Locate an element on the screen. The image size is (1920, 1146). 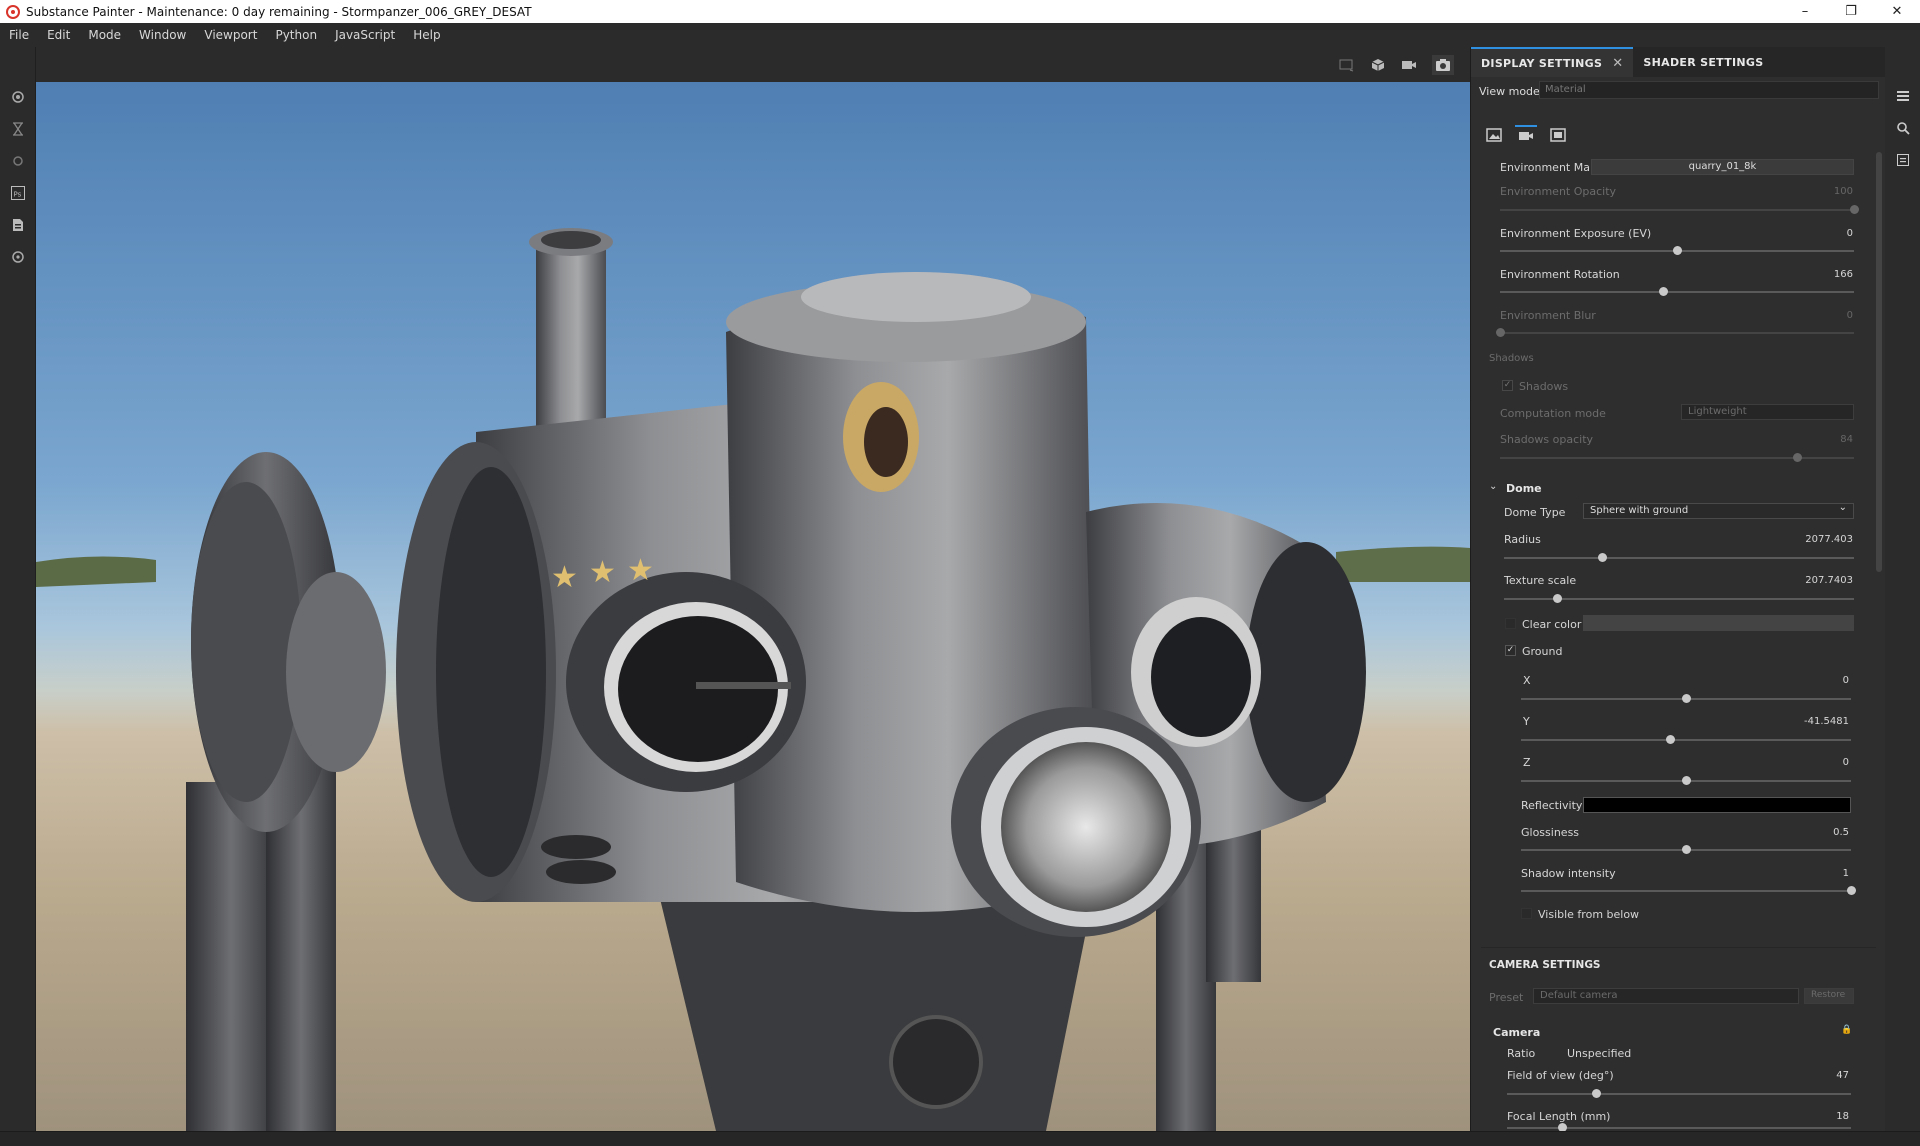
selection-icon is located at coordinates (1347, 65).